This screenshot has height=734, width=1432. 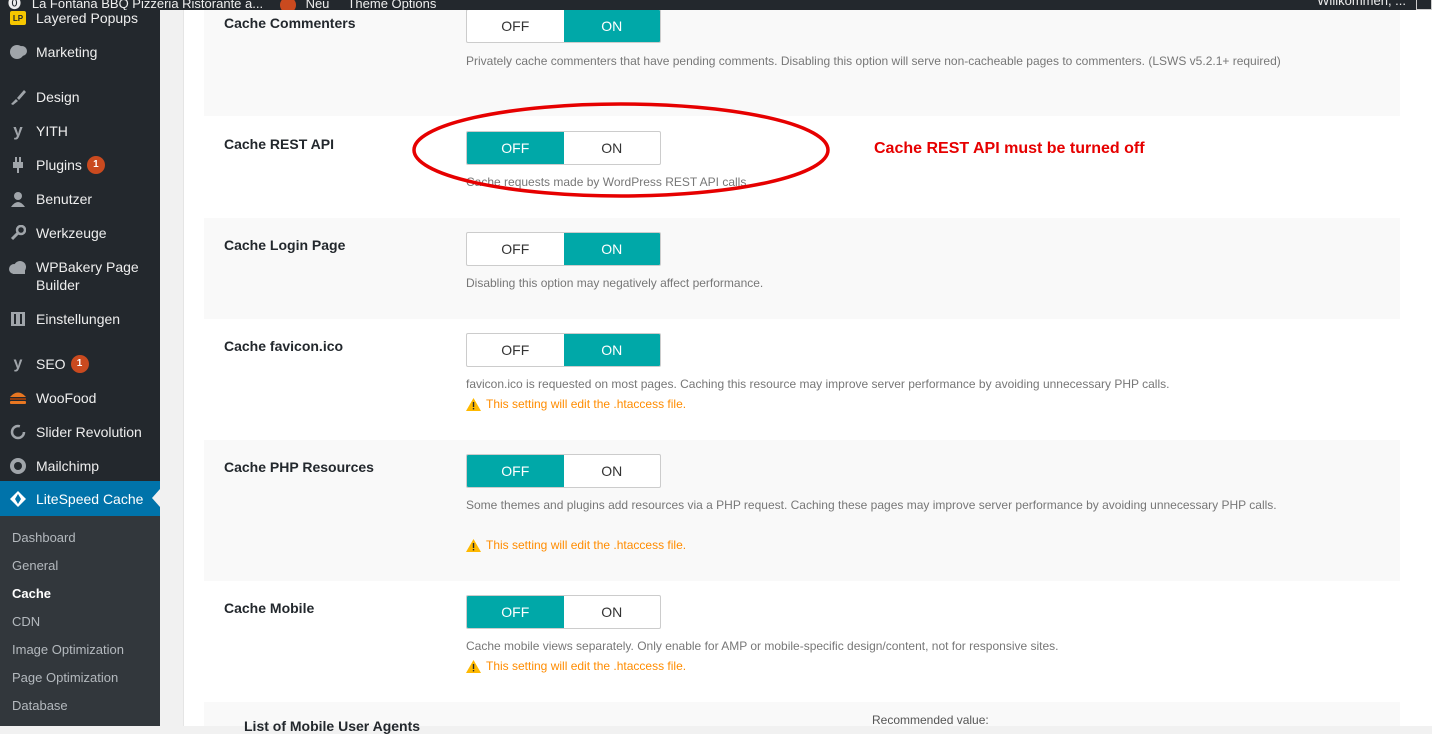 What do you see at coordinates (18, 199) in the screenshot?
I see `user-icon` at bounding box center [18, 199].